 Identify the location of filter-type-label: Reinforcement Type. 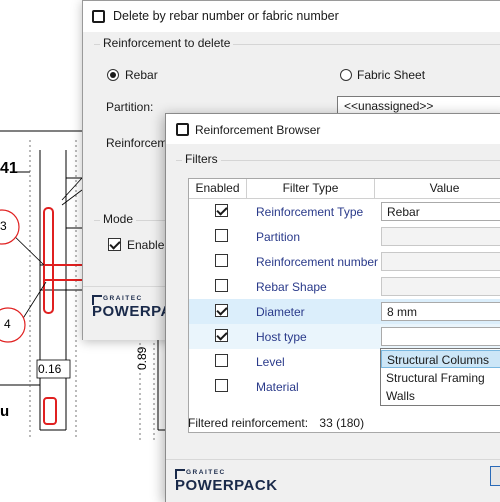
(310, 212).